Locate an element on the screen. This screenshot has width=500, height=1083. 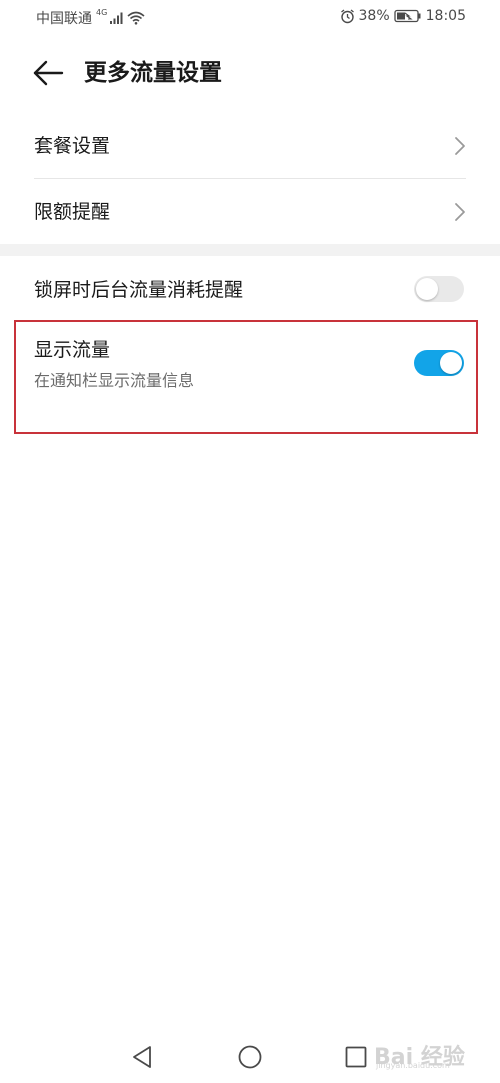
nav-recents-button is located at coordinates (356, 1057).